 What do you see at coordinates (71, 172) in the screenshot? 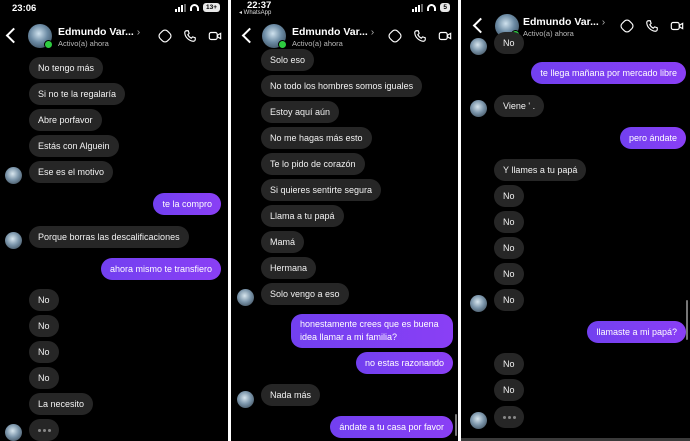
I see `message-incoming: Ese es el motivo` at bounding box center [71, 172].